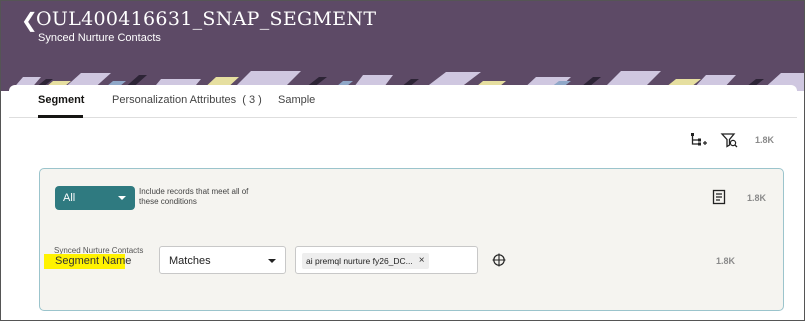 The width and height of the screenshot is (805, 321). I want to click on close-icon: ×, so click(422, 261).